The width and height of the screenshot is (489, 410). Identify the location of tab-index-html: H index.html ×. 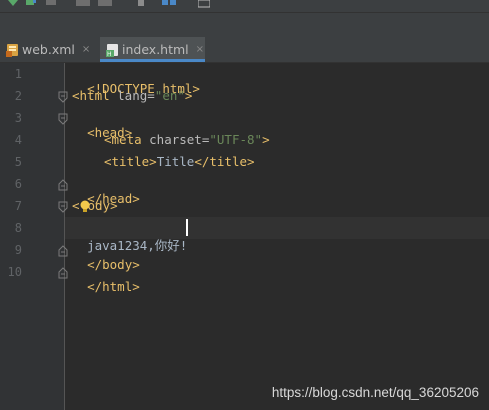
(152, 49).